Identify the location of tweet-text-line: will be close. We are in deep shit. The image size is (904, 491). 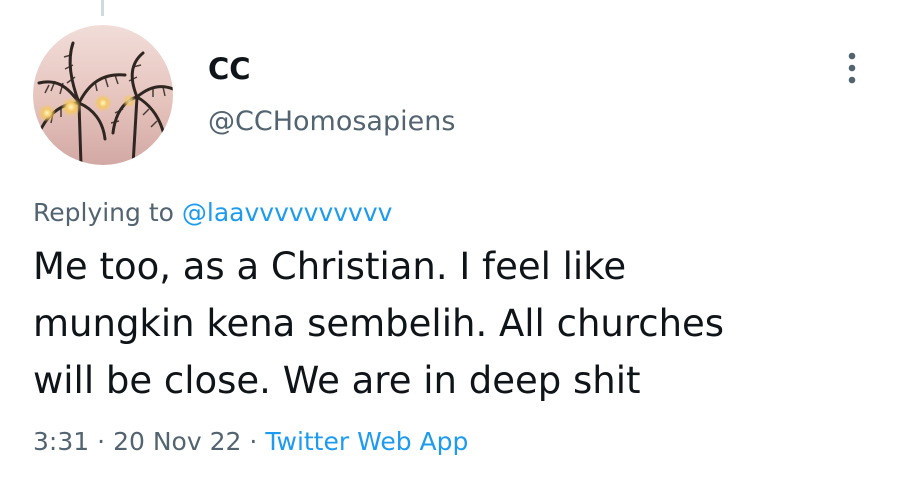
(337, 380).